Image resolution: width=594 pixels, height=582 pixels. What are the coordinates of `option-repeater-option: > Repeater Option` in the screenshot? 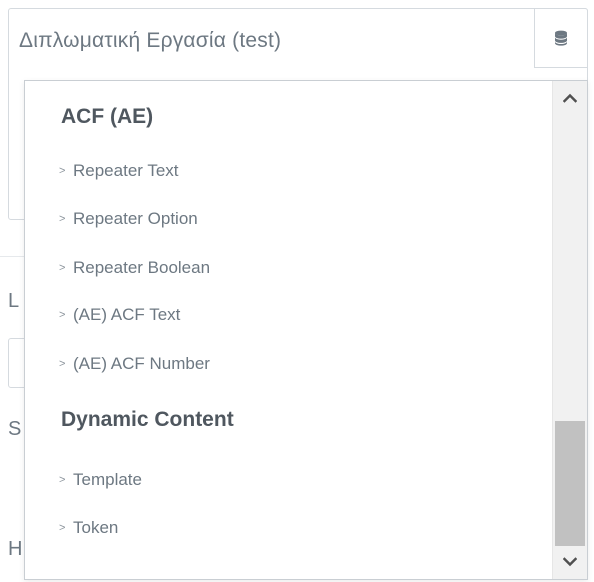 It's located at (128, 219).